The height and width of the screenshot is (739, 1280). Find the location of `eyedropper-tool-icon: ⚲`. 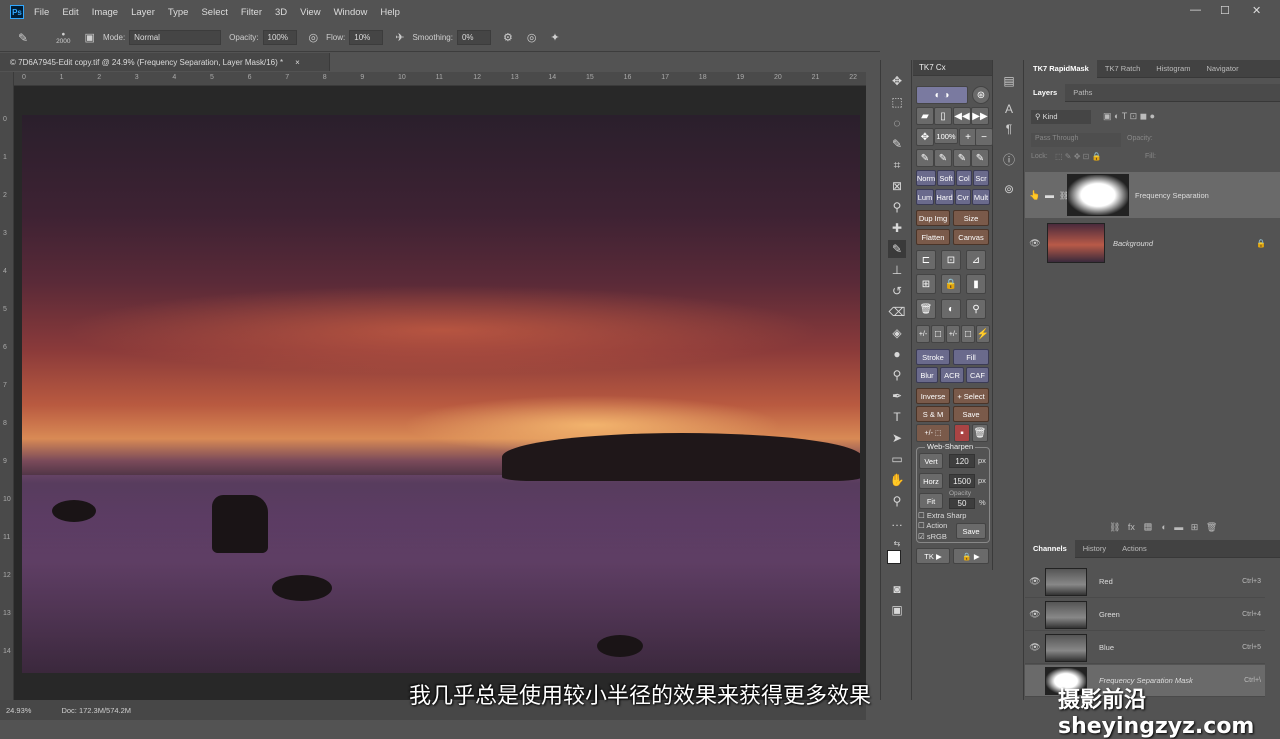

eyedropper-tool-icon: ⚲ is located at coordinates (897, 207).